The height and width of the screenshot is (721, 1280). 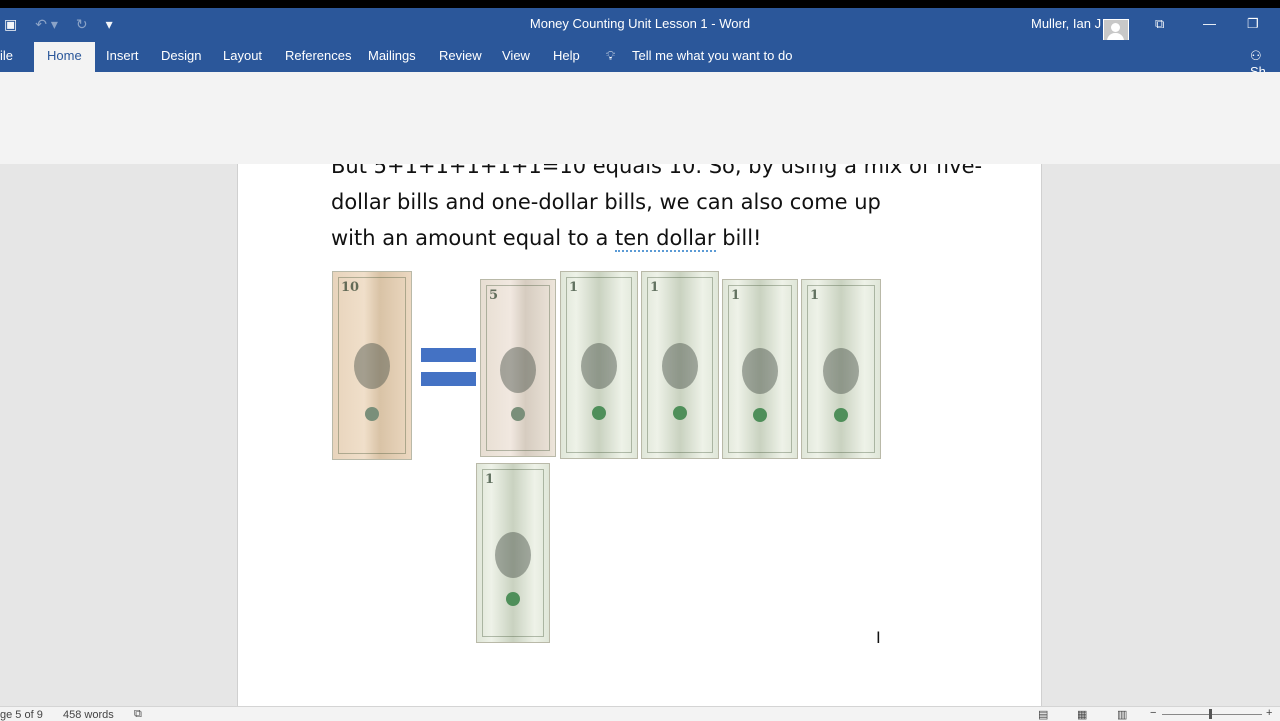 I want to click on align-left-icon: ☰, so click(x=426, y=123).